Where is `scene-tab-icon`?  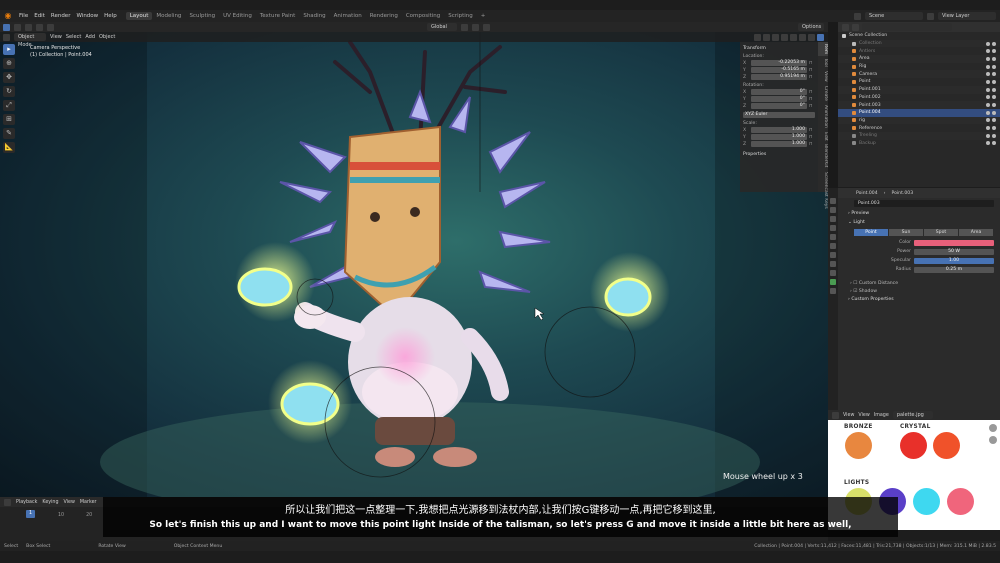 scene-tab-icon is located at coordinates (833, 237).